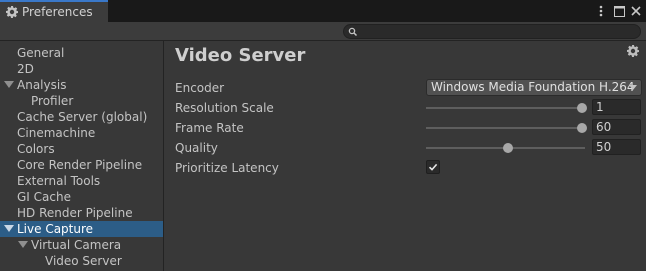  I want to click on sidebar-item-label: Cache Server (global), so click(82, 117).